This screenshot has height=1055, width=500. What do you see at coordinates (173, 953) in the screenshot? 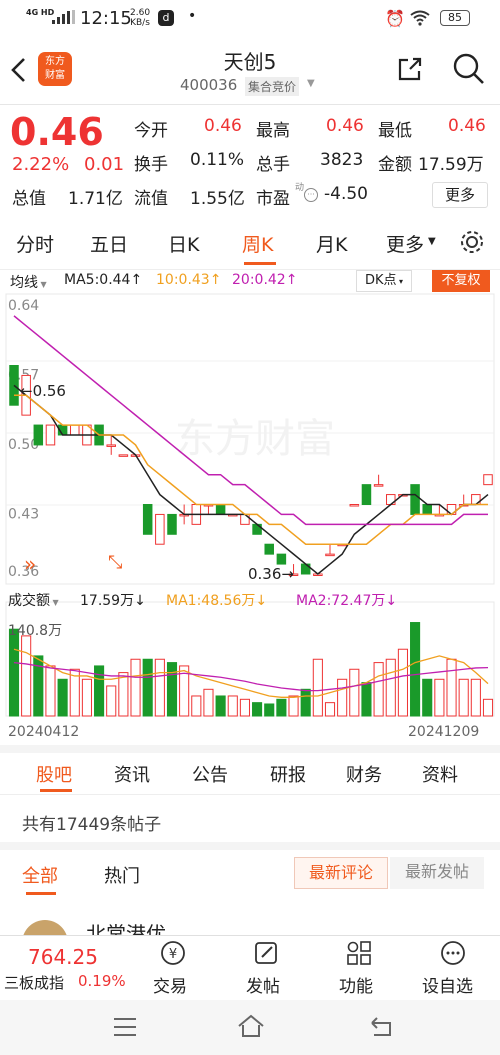
I see `trade-icon: ¥` at bounding box center [173, 953].